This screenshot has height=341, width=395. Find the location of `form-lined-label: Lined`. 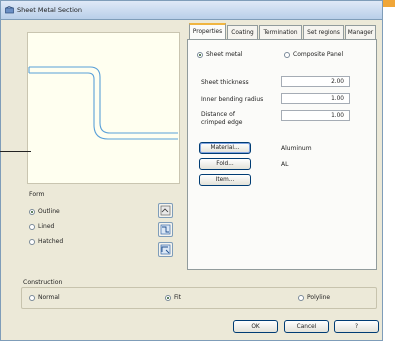

form-lined-label: Lined is located at coordinates (46, 226).